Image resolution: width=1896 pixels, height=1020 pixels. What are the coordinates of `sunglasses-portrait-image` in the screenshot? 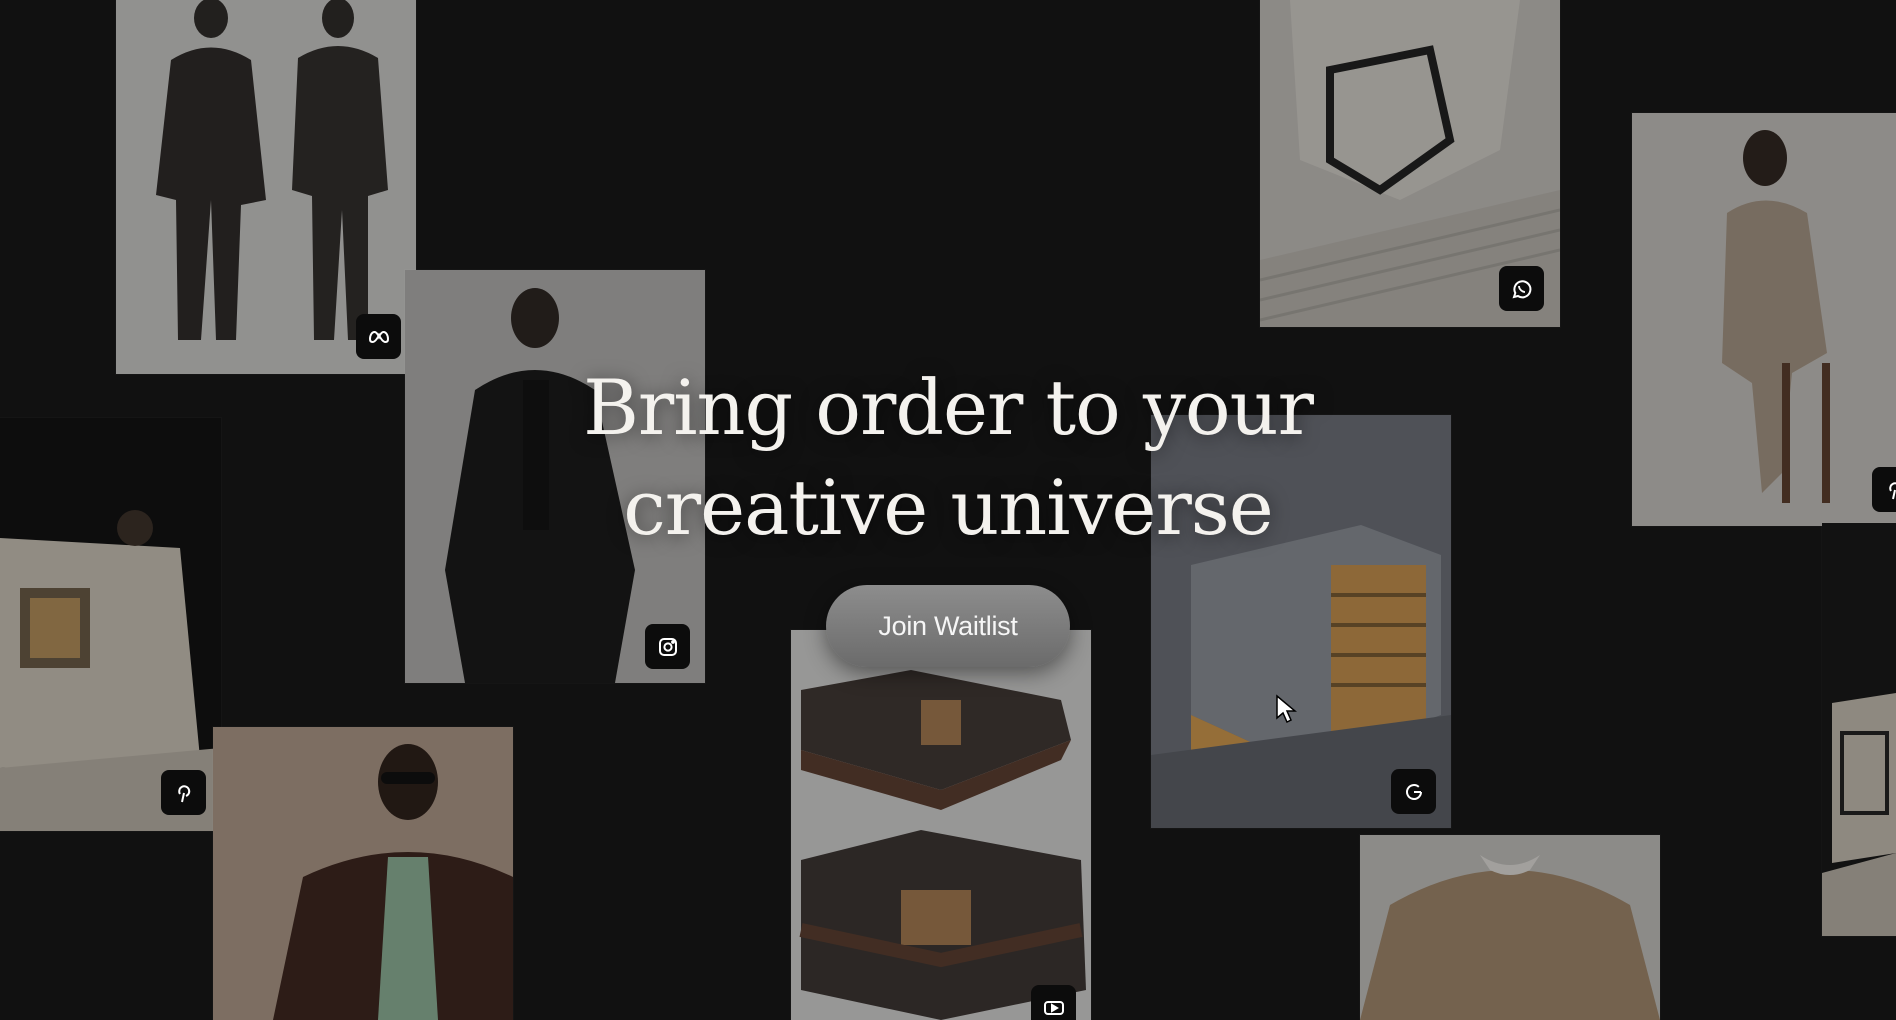 It's located at (363, 873).